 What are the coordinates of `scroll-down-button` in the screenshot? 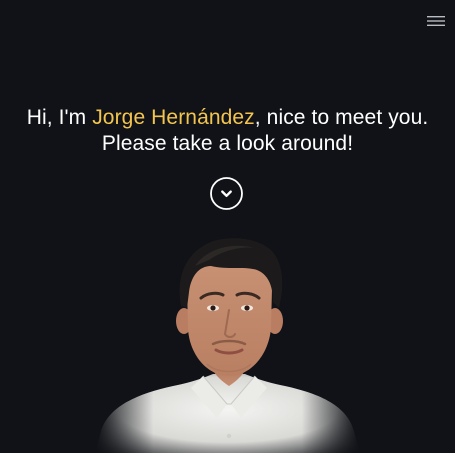 It's located at (226, 193).